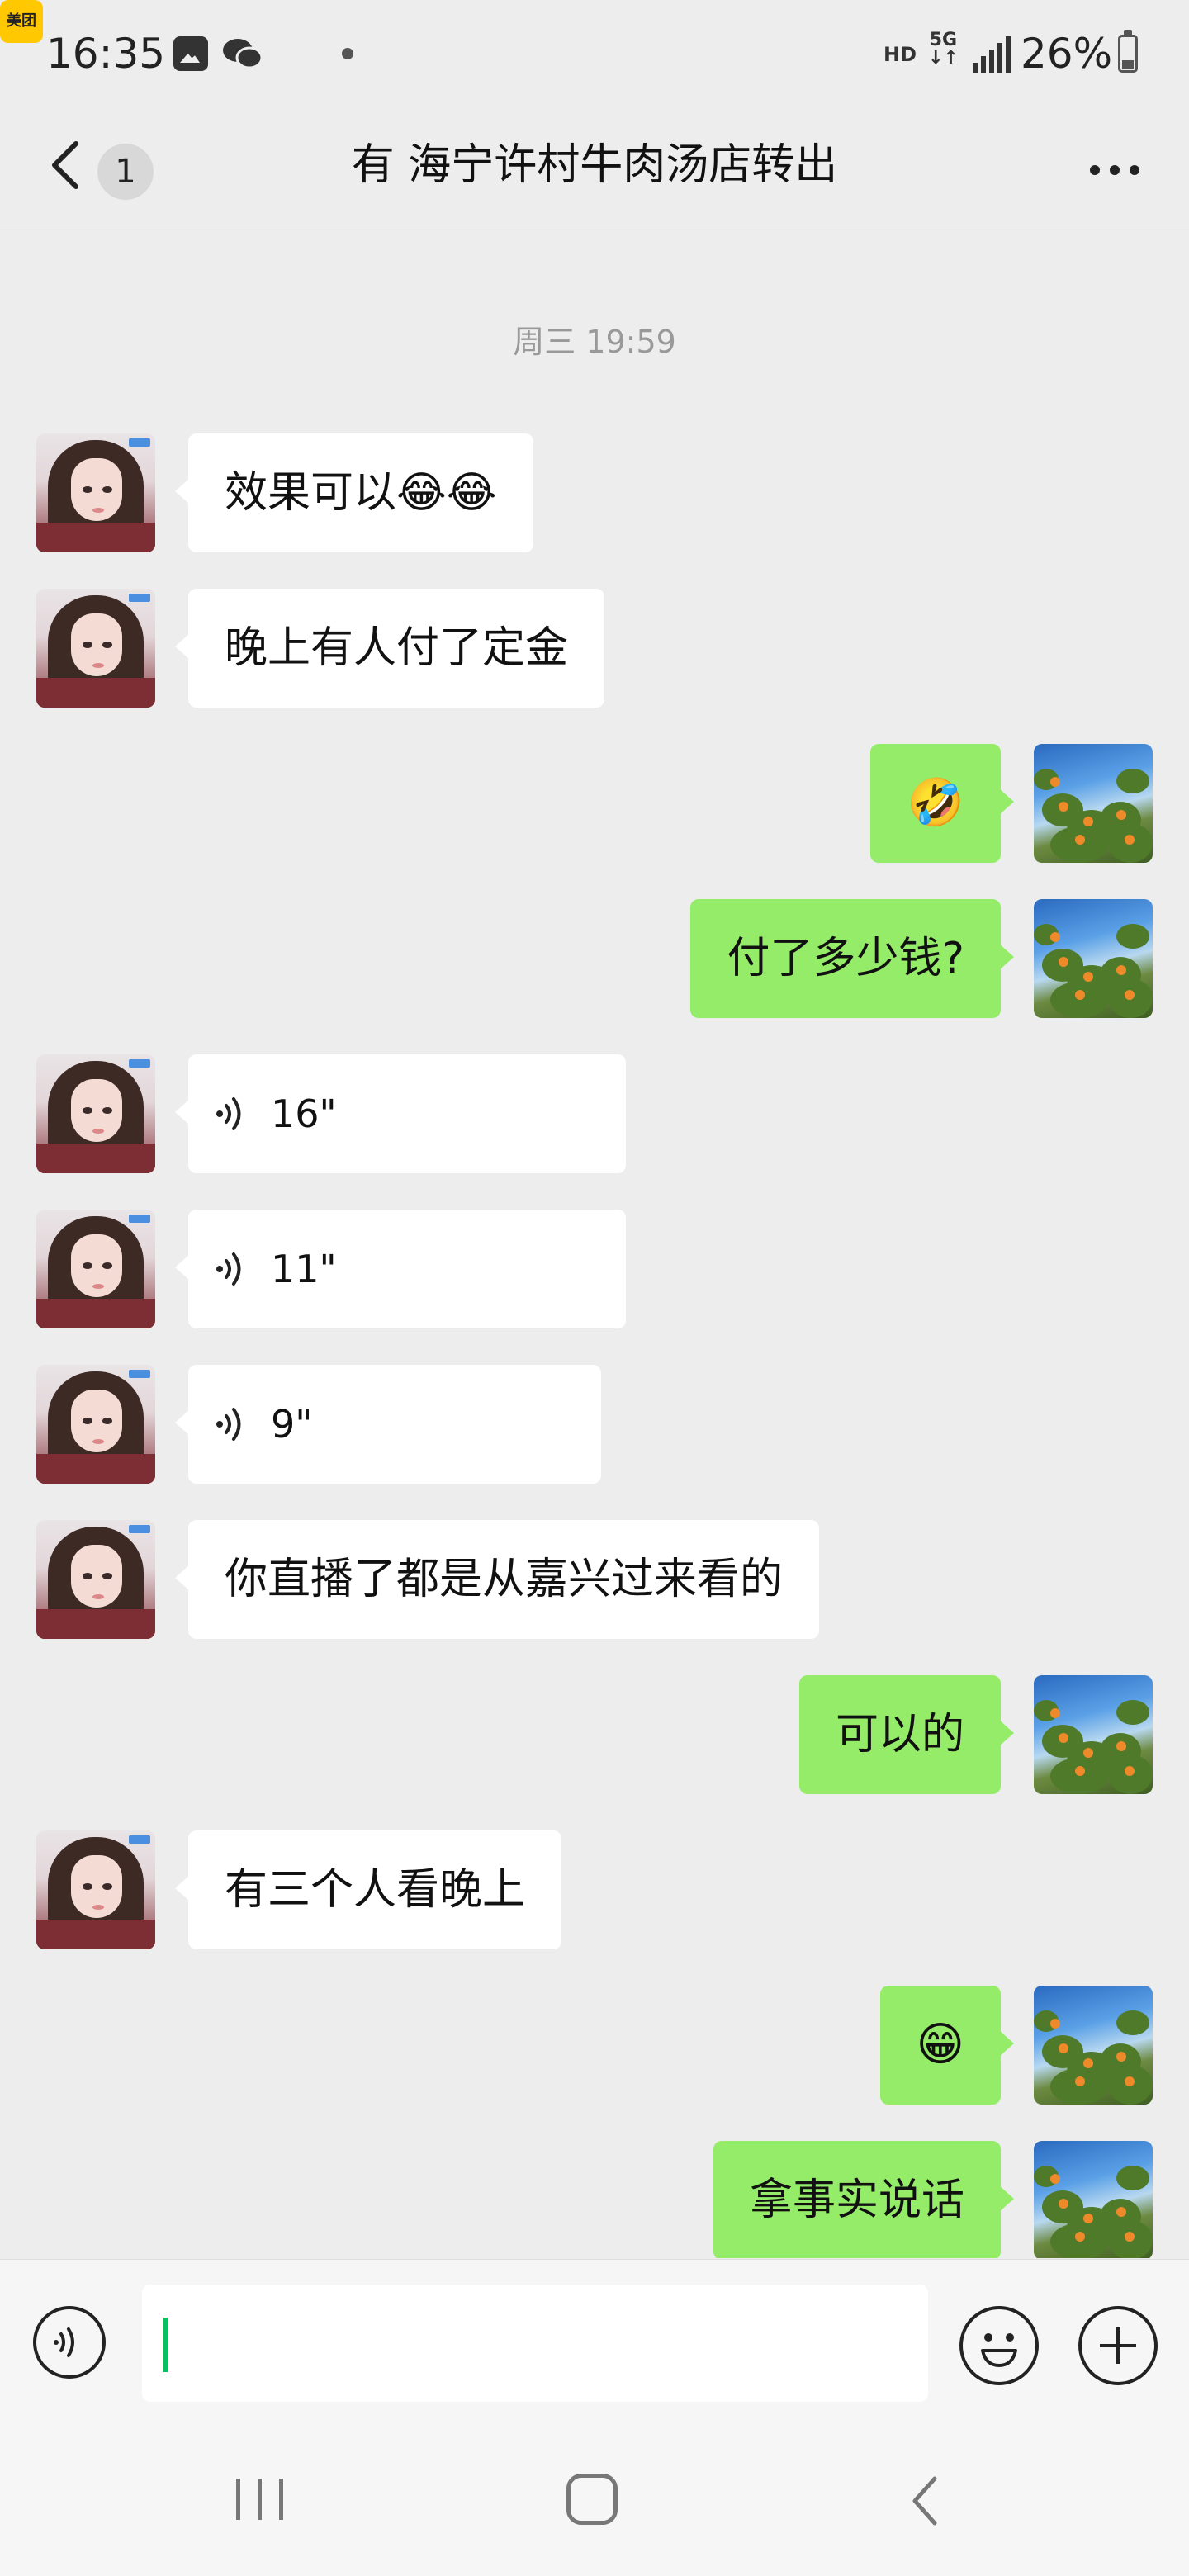  What do you see at coordinates (899, 1734) in the screenshot?
I see `message-text: 可以的` at bounding box center [899, 1734].